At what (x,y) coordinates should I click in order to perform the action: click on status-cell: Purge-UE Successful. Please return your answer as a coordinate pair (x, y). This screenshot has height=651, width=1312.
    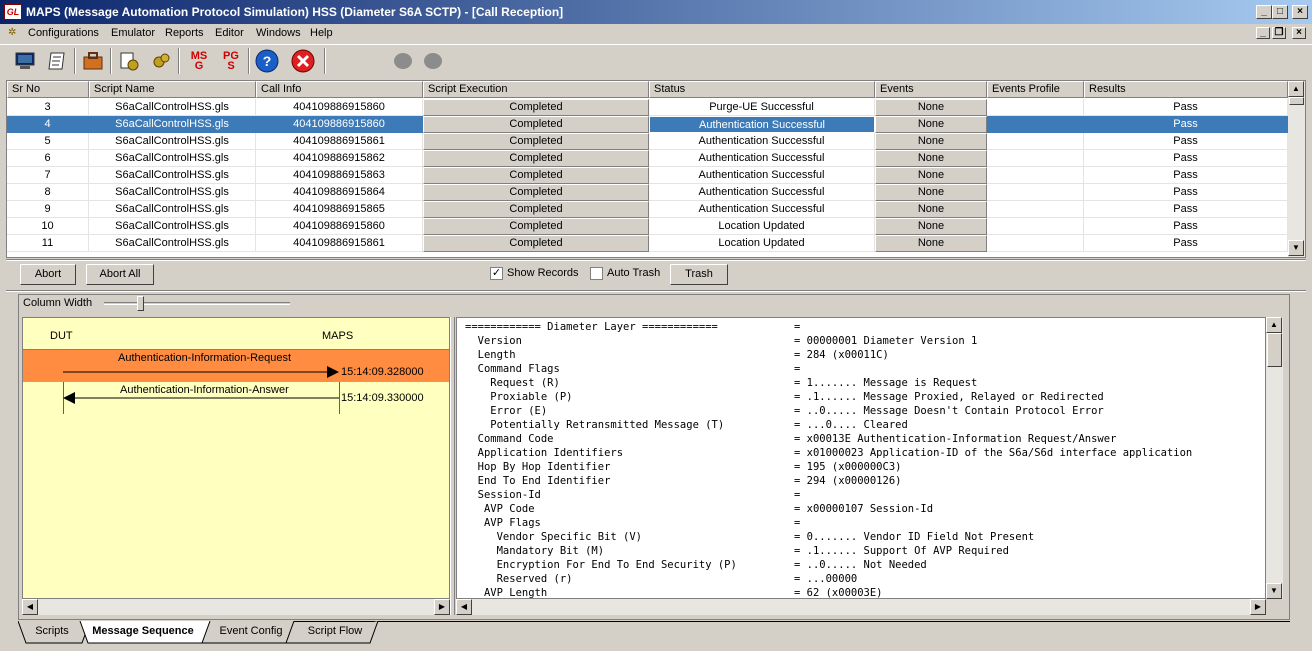
    Looking at the image, I should click on (762, 107).